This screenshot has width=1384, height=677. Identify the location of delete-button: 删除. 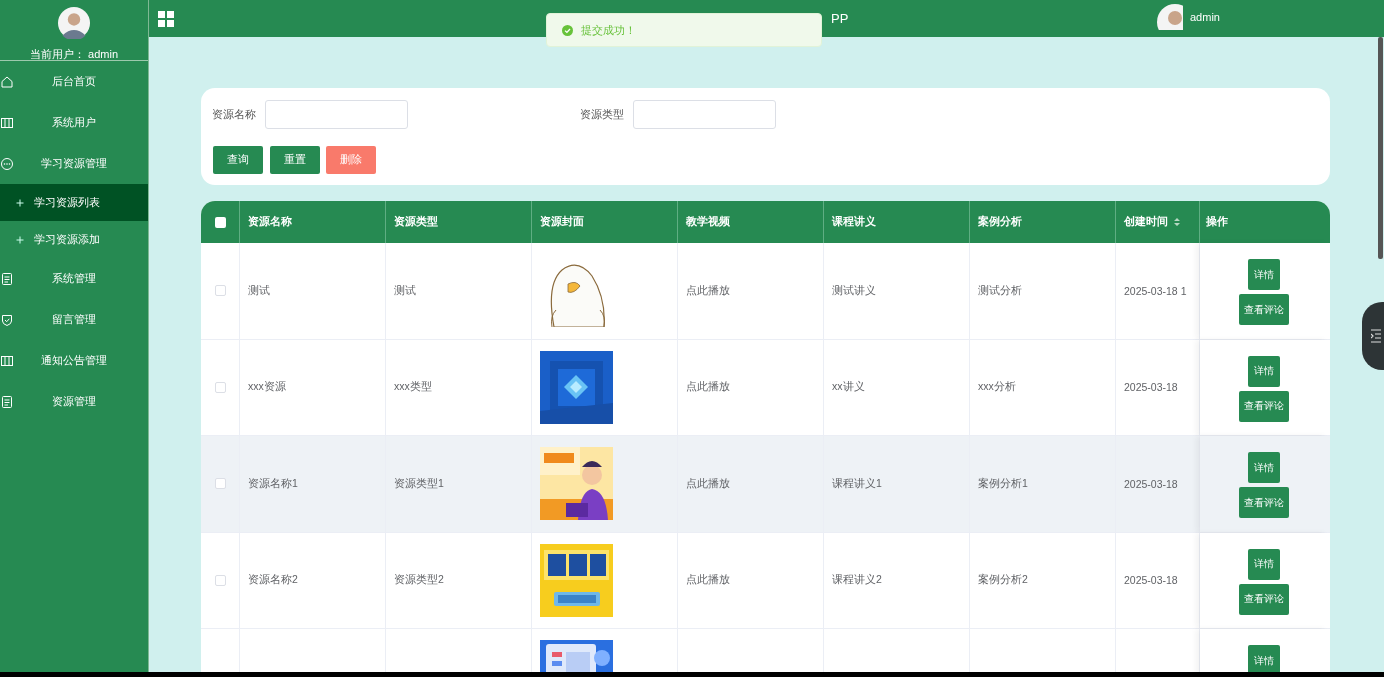
(351, 160).